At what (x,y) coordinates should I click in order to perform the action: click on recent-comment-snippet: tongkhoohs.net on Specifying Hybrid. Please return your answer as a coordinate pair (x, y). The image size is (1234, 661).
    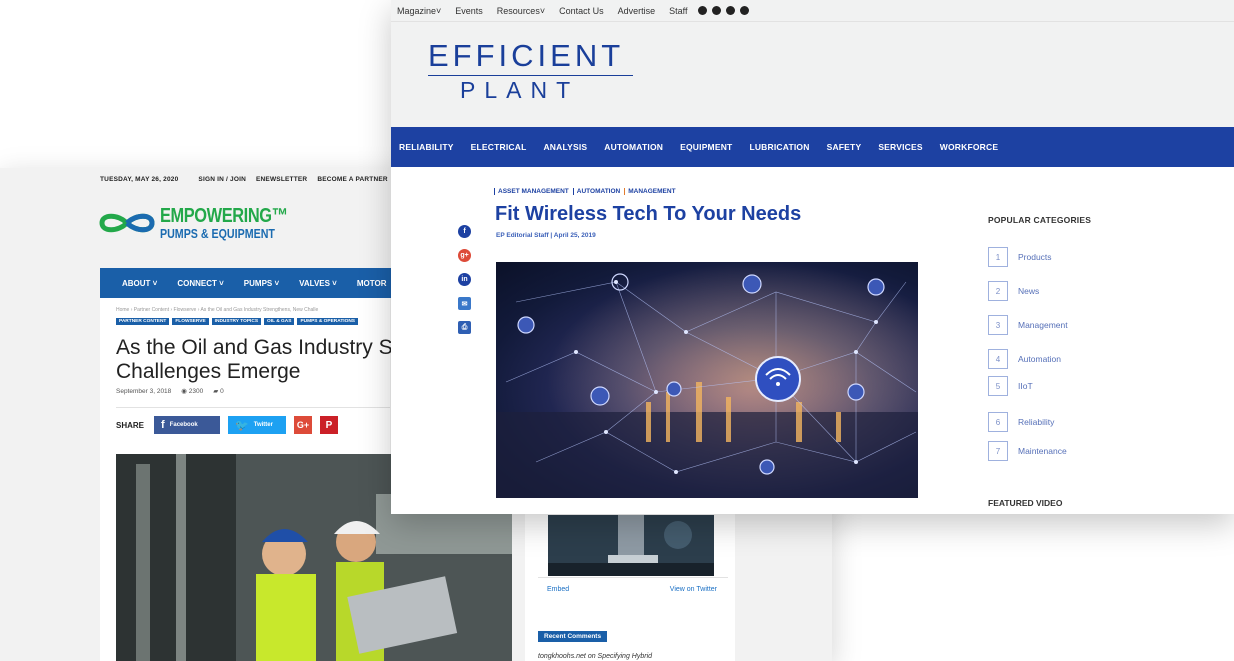
    Looking at the image, I should click on (595, 656).